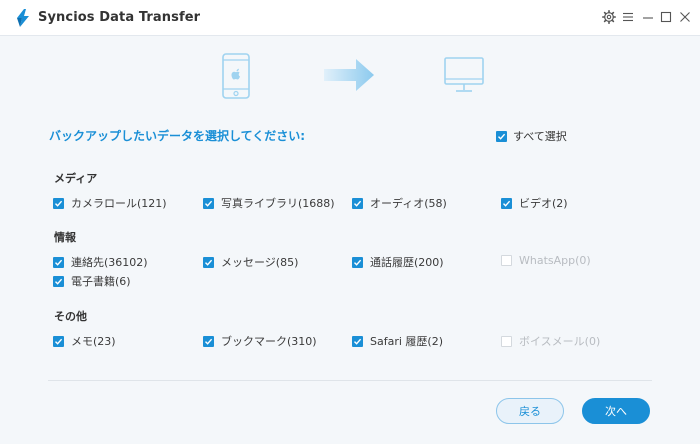 This screenshot has width=700, height=444. I want to click on checkbox-photo-library: 写真ライブラリ(1688), so click(269, 203).